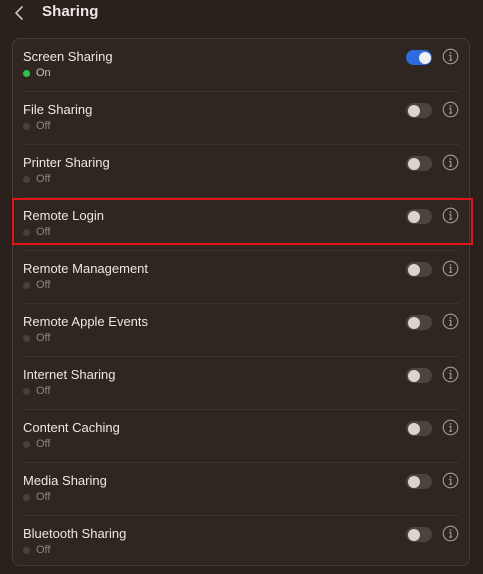 This screenshot has height=574, width=483. Describe the element at coordinates (241, 383) in the screenshot. I see `service-row-internet-sharing: Internet Sharing Off` at that location.